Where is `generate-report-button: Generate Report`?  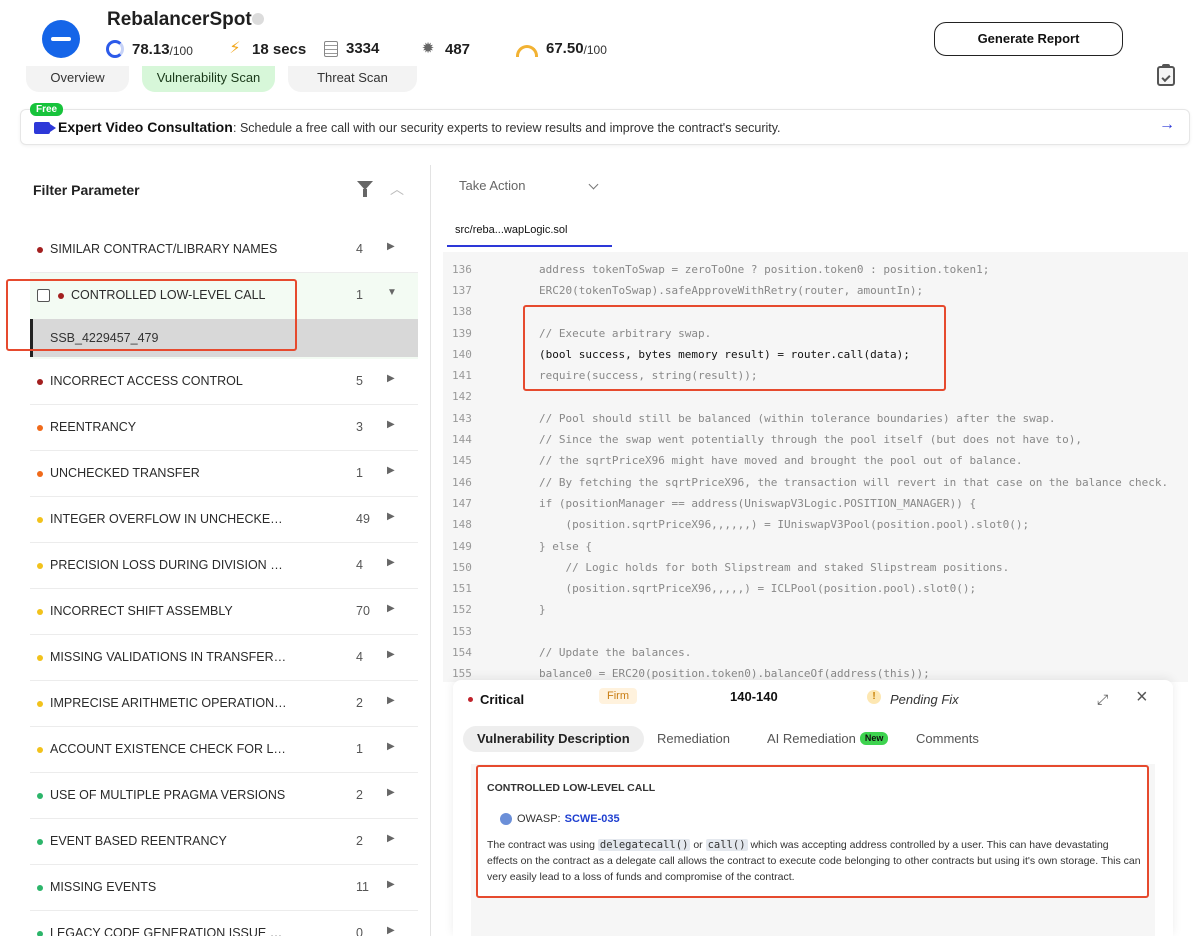
generate-report-button: Generate Report is located at coordinates (1028, 39).